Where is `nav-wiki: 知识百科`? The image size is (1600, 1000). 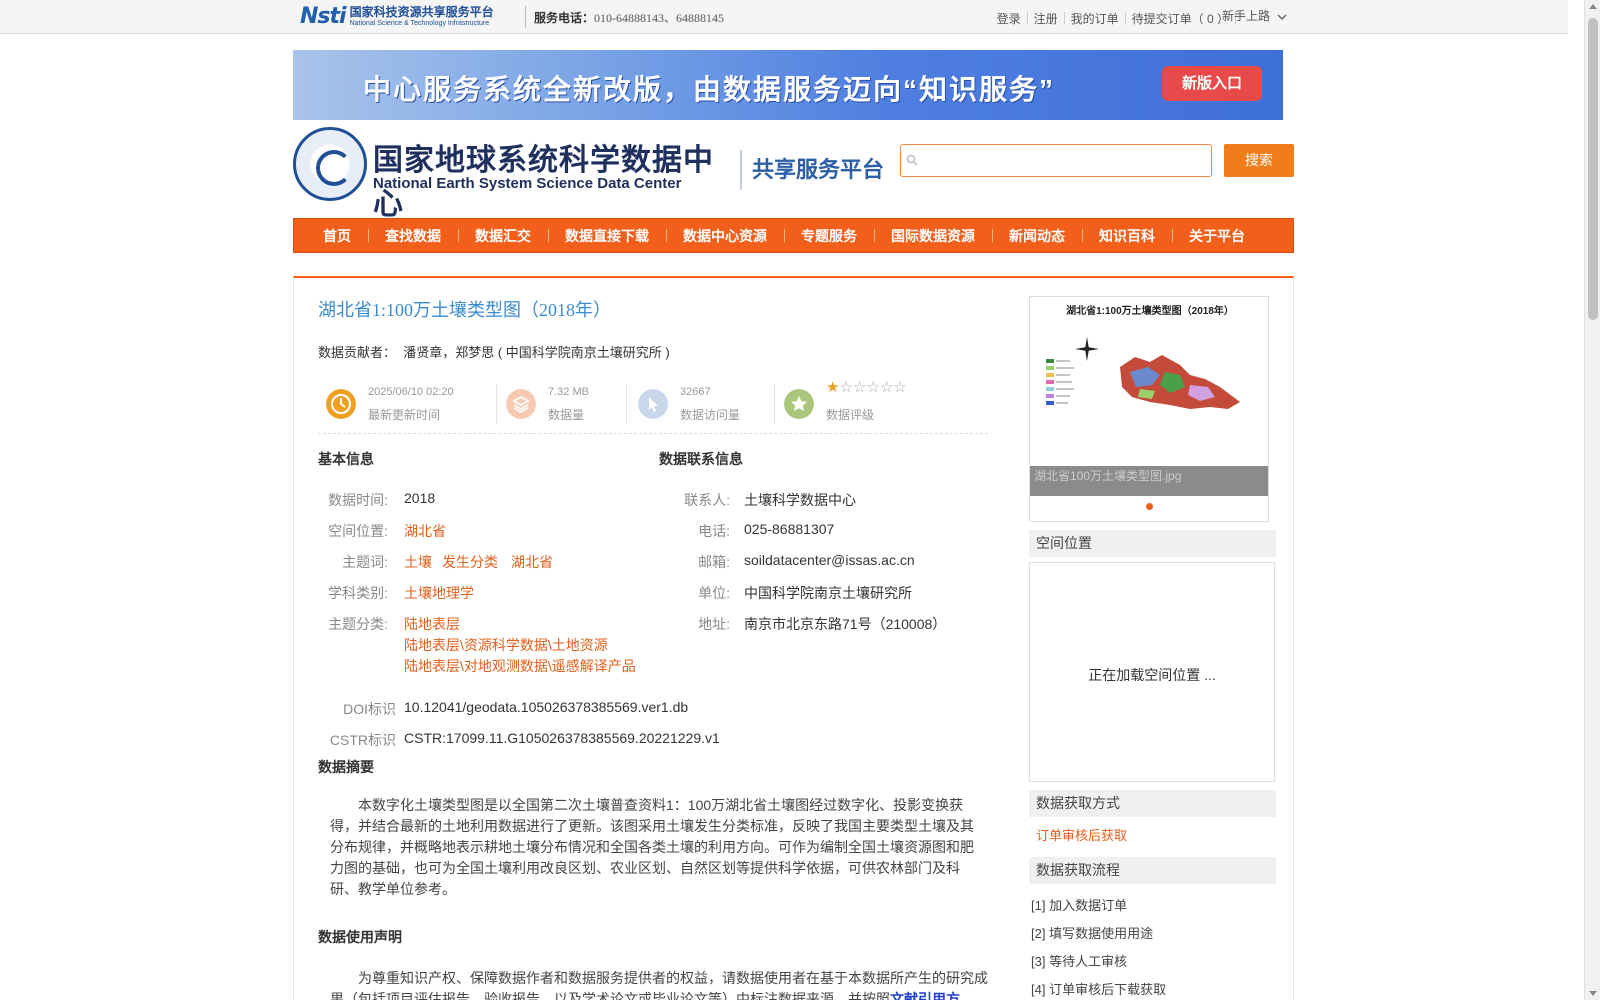
nav-wiki: 知识百科 is located at coordinates (1127, 236).